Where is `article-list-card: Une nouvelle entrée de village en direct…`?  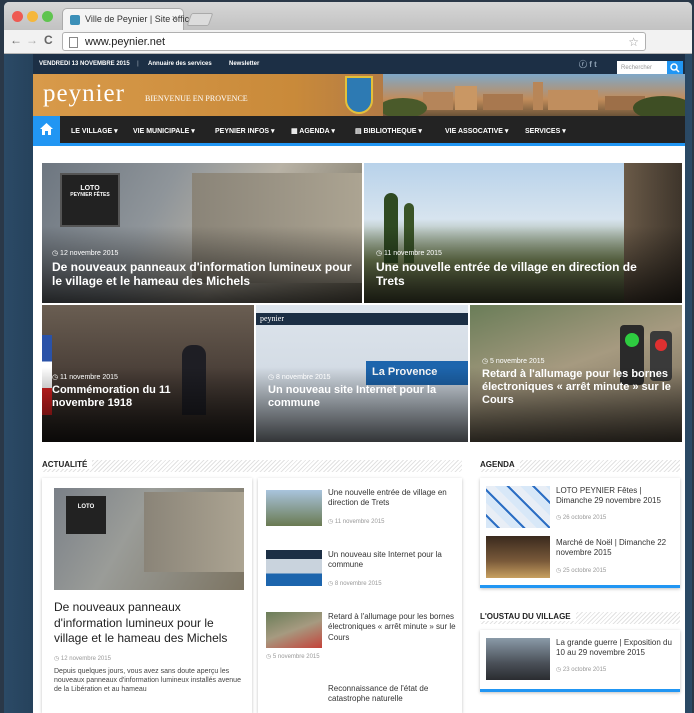
article-list-card: Une nouvelle entrée de village en direct… is located at coordinates (360, 595).